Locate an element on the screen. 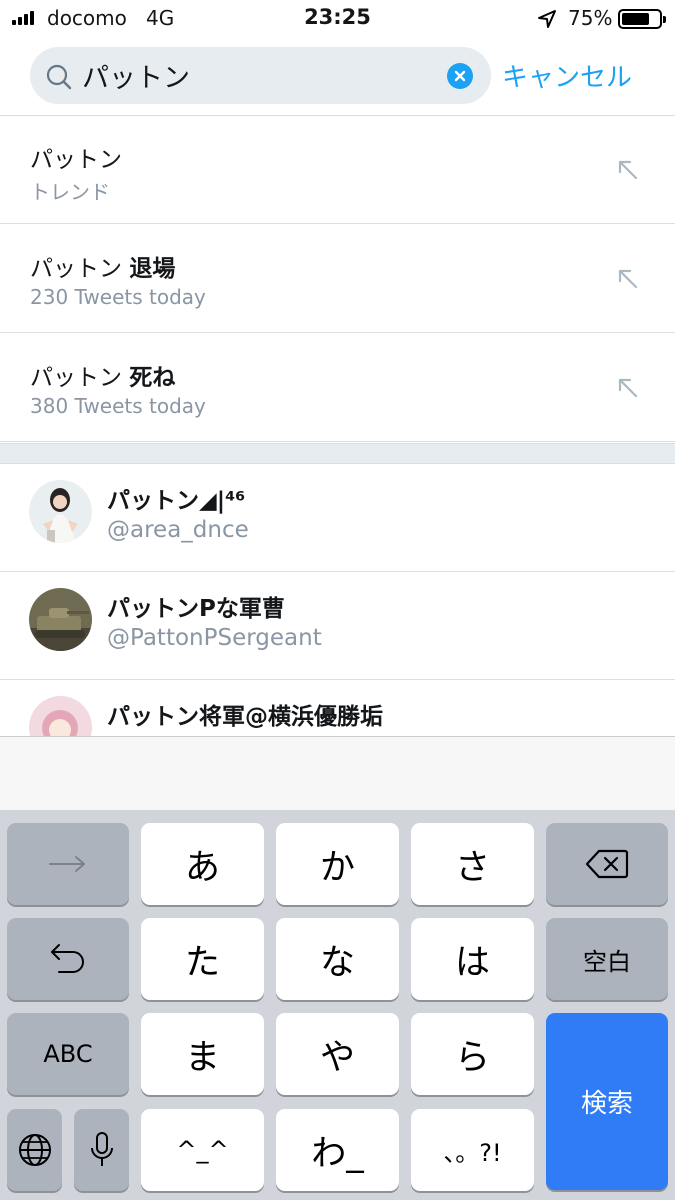 The width and height of the screenshot is (675, 1200). user-display-name: パットン将軍@横浜優勝垢 is located at coordinates (245, 717).